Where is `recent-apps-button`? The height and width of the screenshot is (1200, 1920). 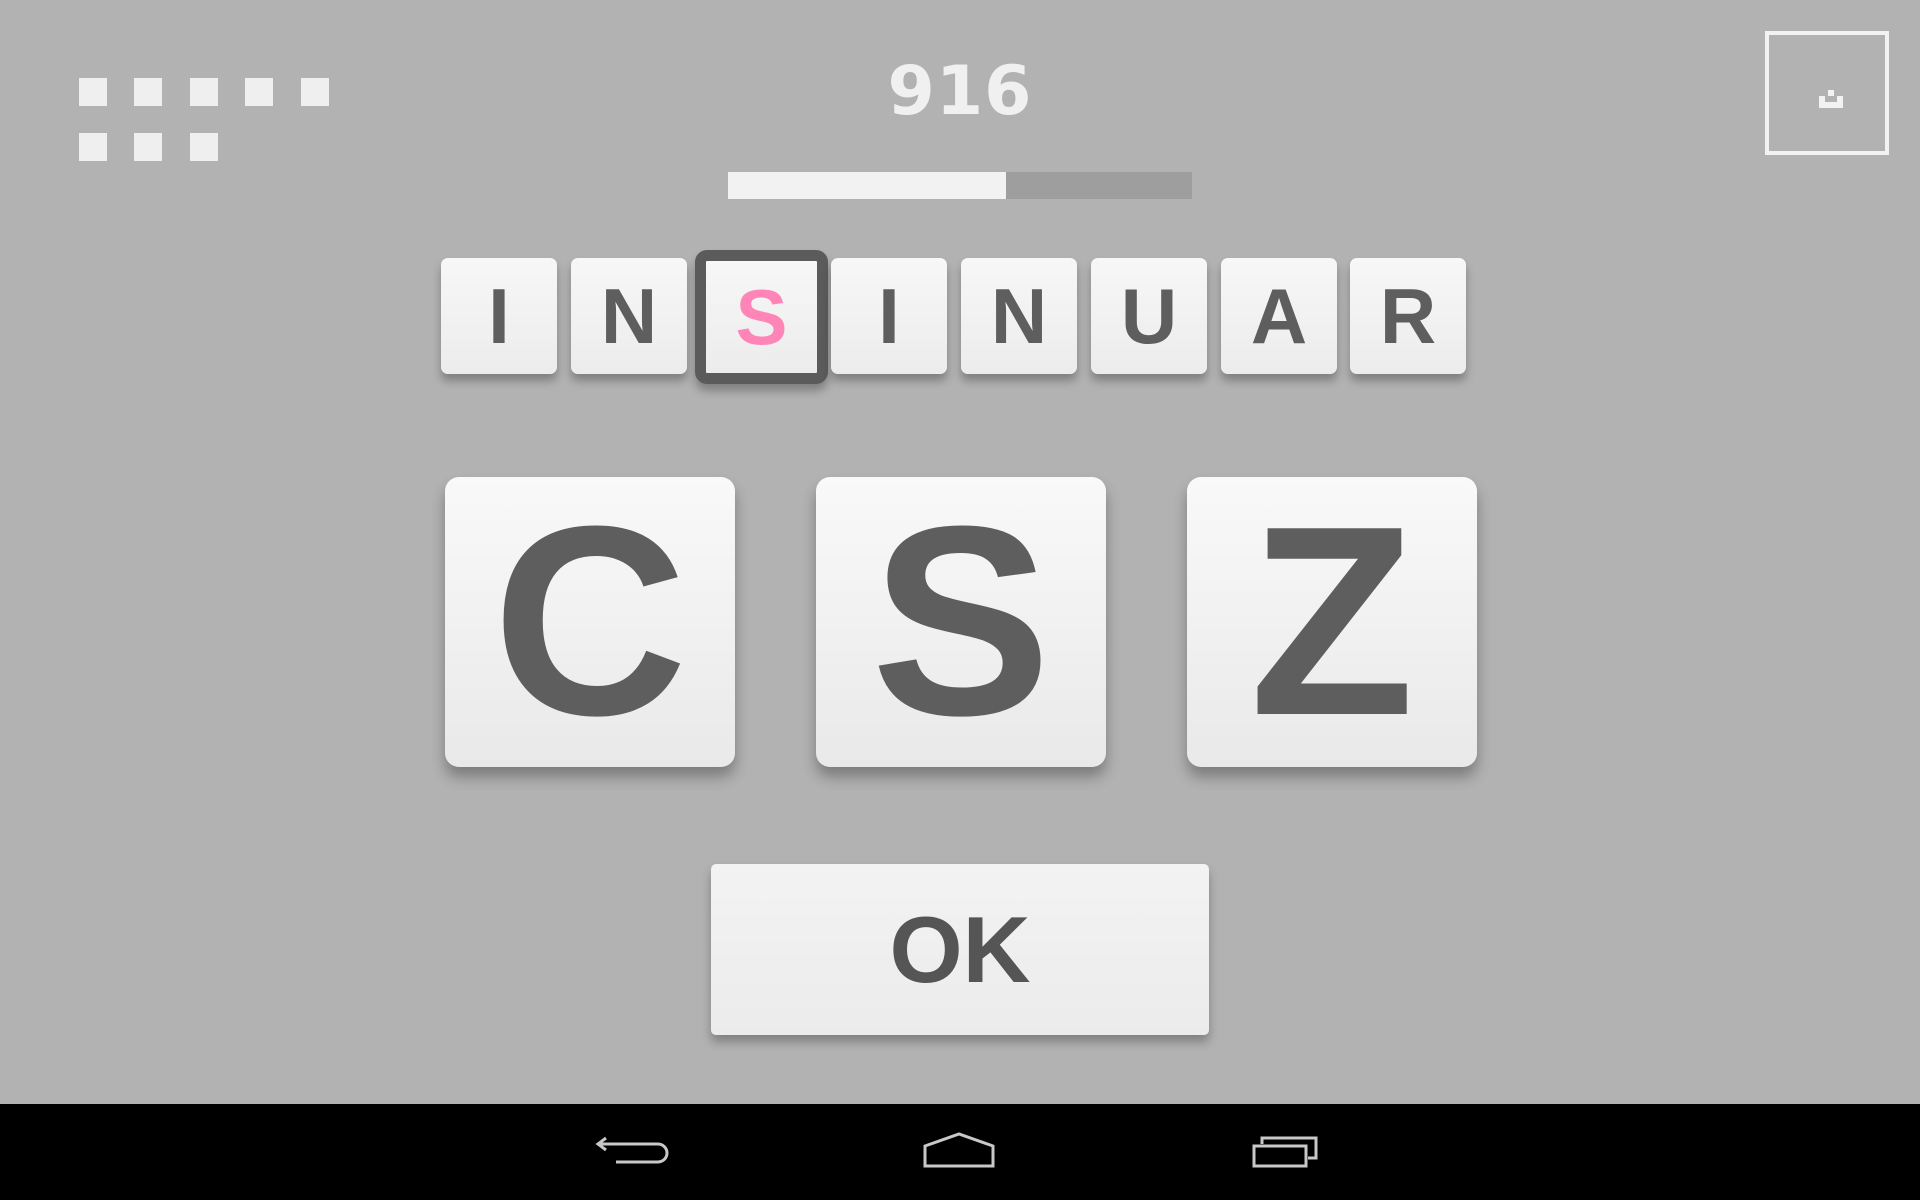 recent-apps-button is located at coordinates (1285, 1152).